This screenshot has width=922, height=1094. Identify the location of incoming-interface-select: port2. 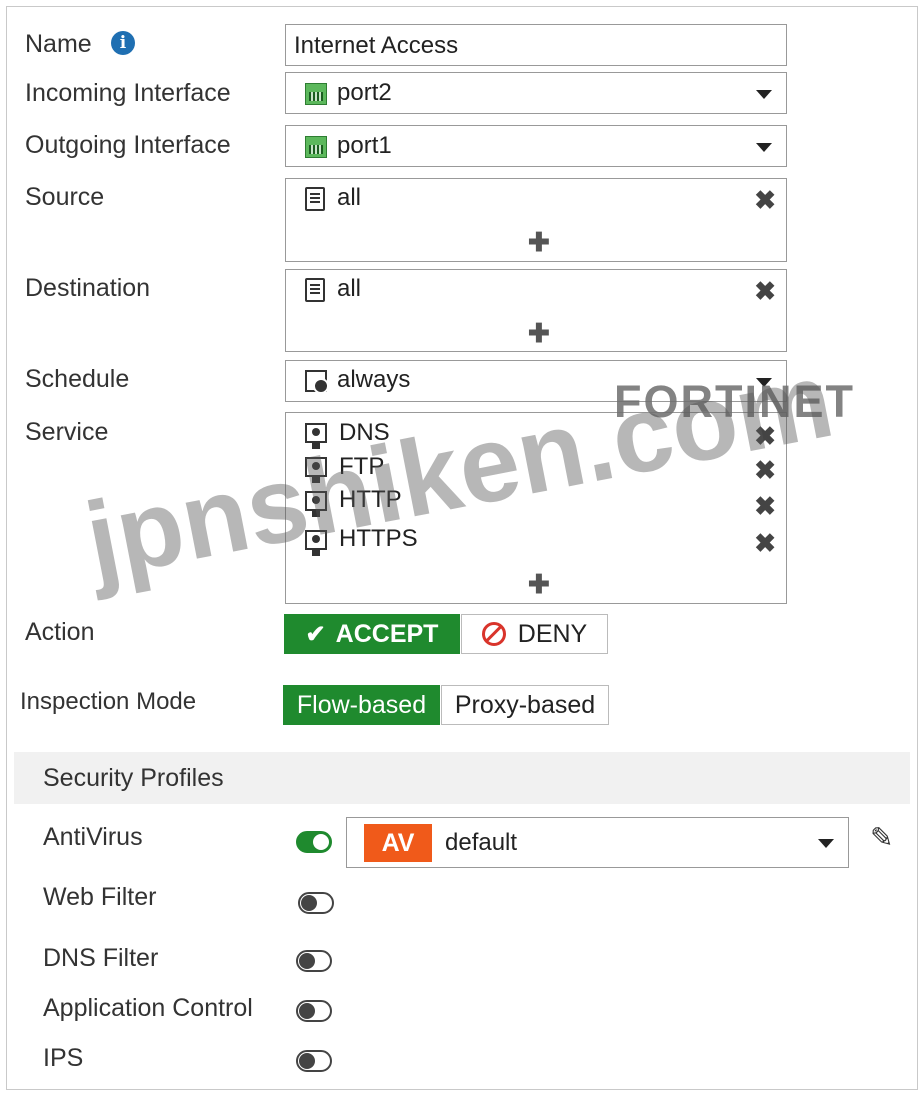
(536, 93).